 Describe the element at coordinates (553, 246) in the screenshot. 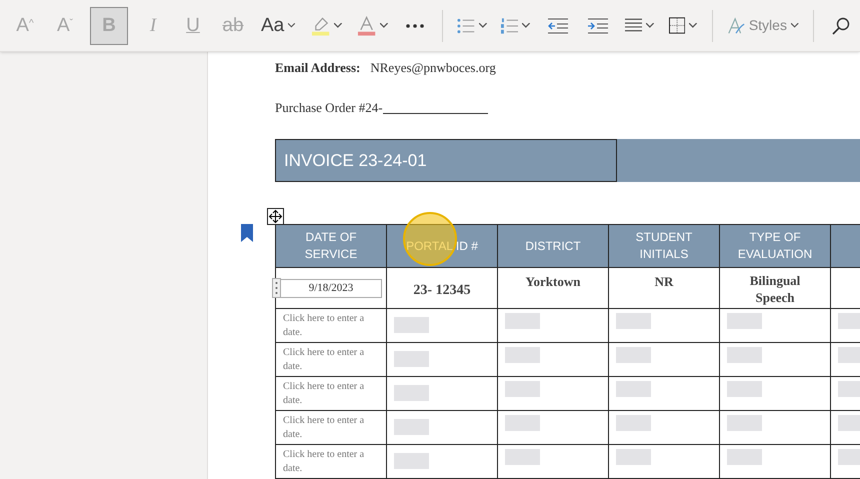

I see `column-header: DISTRICT` at that location.